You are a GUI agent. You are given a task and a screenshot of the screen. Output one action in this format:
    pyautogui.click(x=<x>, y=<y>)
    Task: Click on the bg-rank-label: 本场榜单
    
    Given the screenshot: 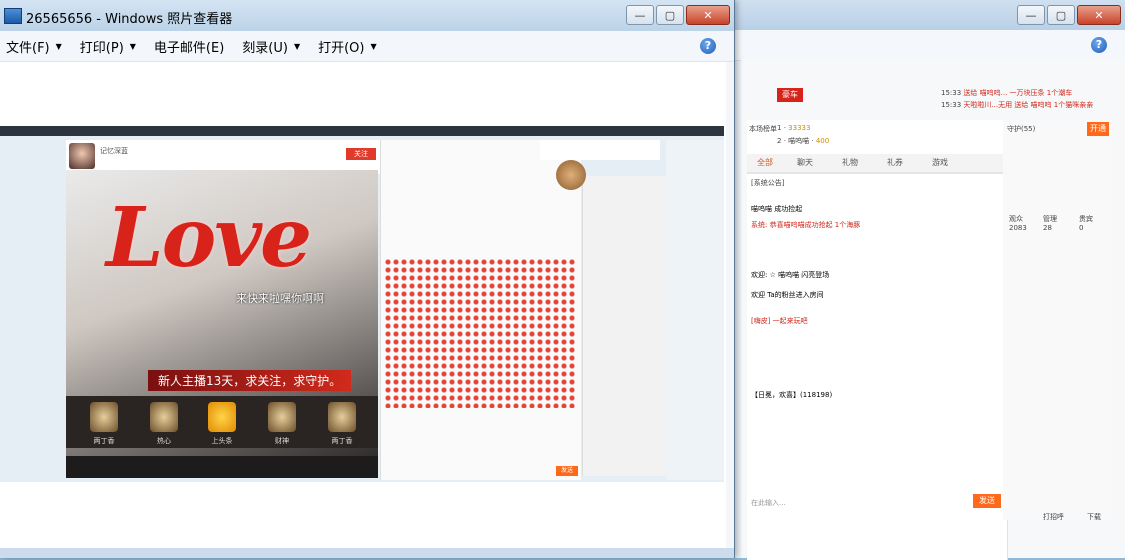 What is the action you would take?
    pyautogui.click(x=763, y=129)
    